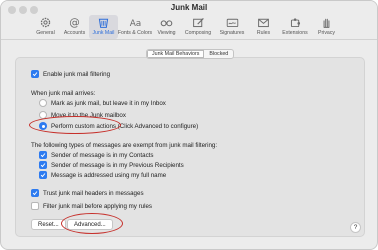 This screenshot has width=378, height=250. What do you see at coordinates (176, 54) in the screenshot?
I see `tab-junk-mail-behaviors: Junk Mail Behaviors` at bounding box center [176, 54].